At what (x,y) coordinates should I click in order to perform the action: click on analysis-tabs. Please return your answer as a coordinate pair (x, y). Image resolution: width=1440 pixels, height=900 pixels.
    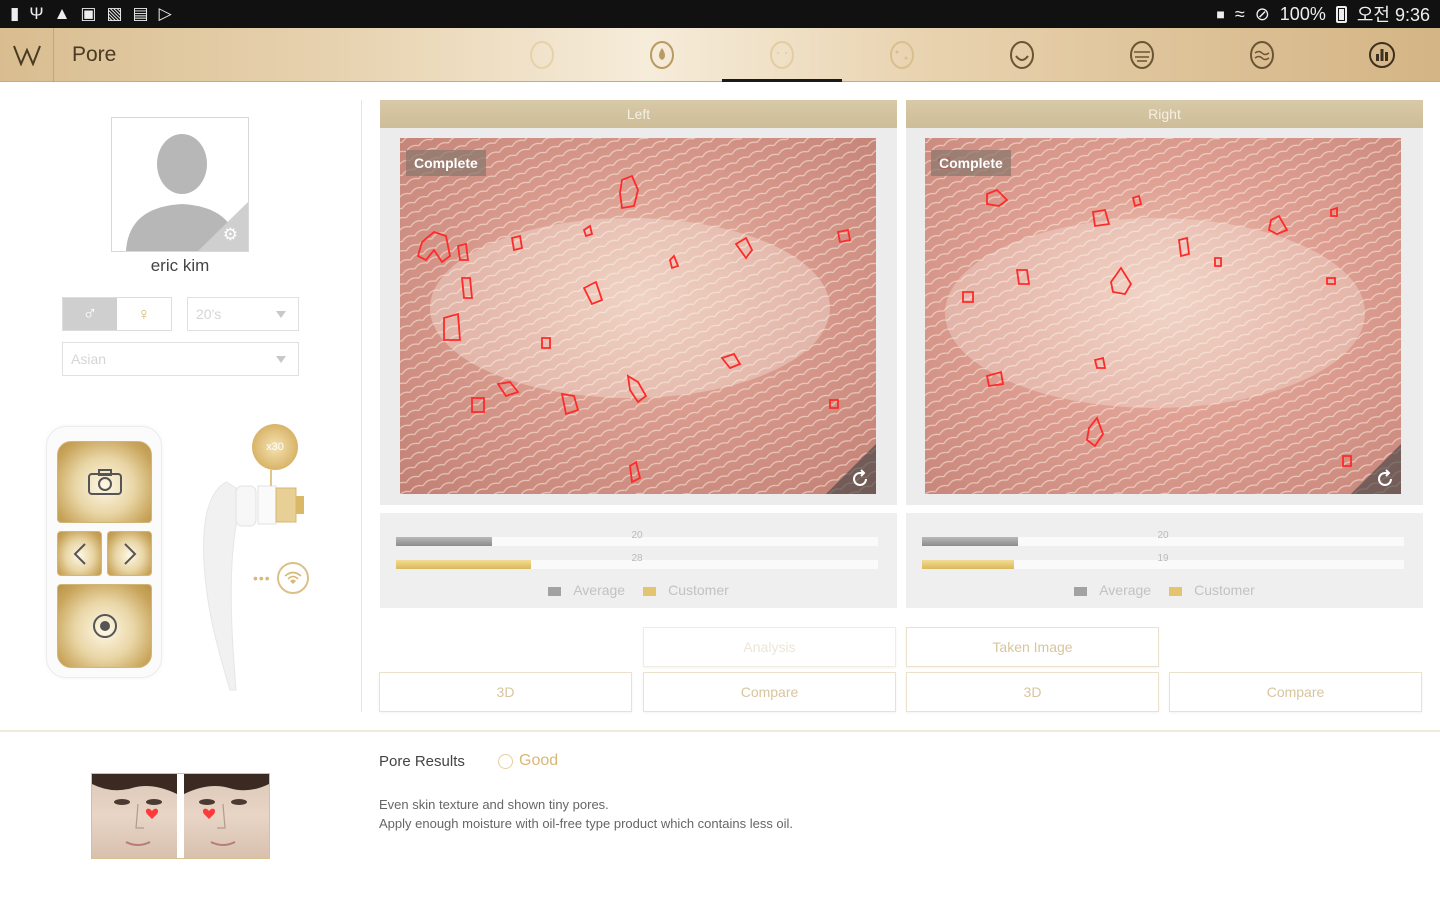
    Looking at the image, I should click on (961, 55).